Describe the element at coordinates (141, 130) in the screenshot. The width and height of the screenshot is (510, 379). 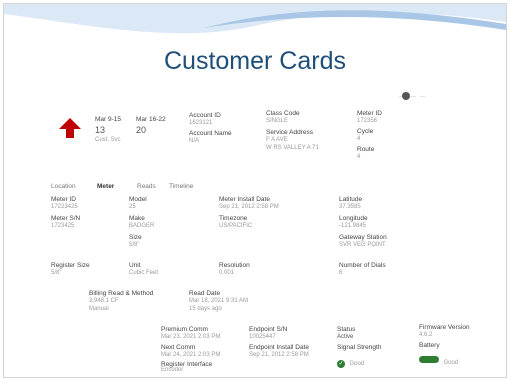
I see `summary-count-2: 20` at that location.